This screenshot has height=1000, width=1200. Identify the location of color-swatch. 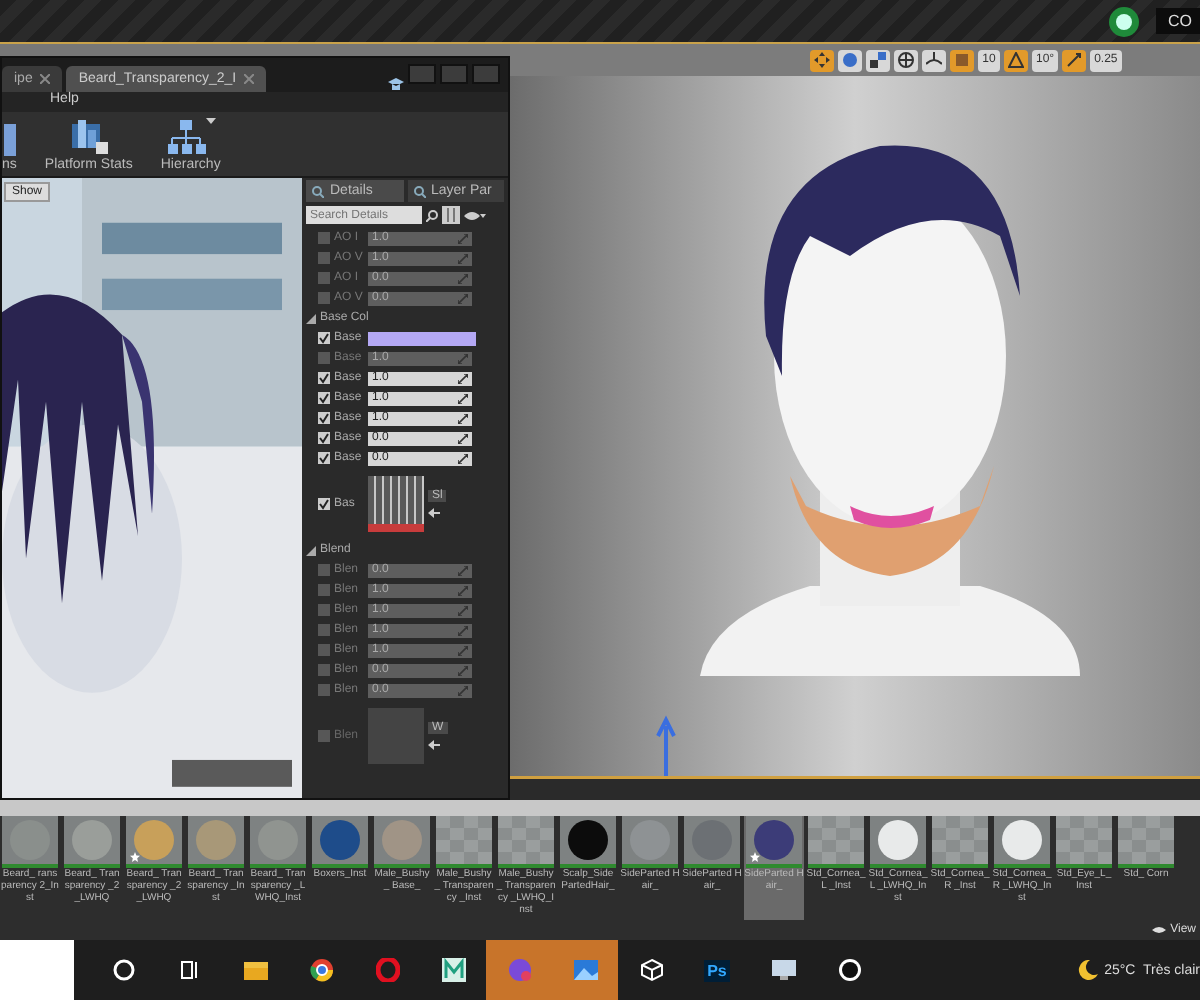
(422, 338).